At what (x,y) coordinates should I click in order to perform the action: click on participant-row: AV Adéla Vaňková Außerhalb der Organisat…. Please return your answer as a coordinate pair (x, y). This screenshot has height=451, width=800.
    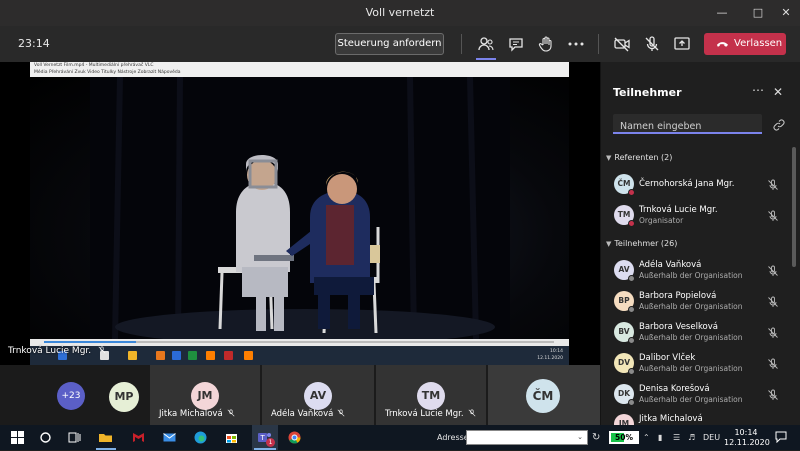
    Looking at the image, I should click on (697, 272).